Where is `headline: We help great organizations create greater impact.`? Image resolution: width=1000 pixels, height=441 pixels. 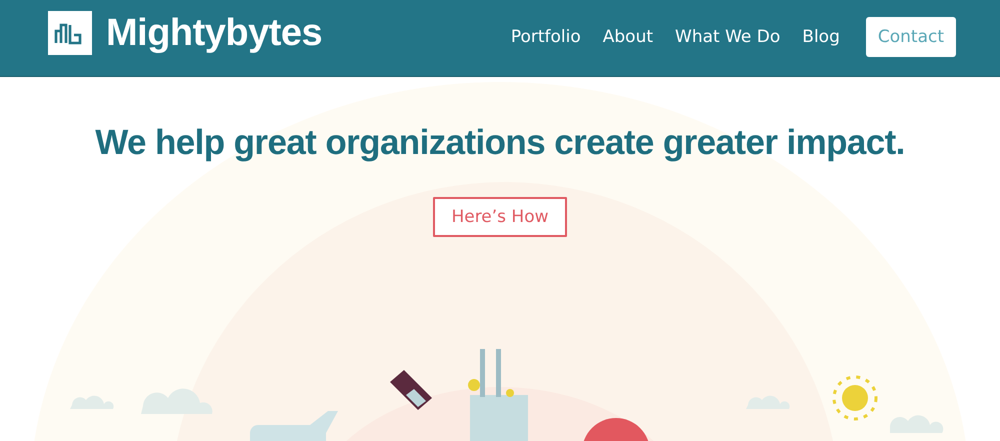 headline: We help great organizations create greater impact. is located at coordinates (500, 143).